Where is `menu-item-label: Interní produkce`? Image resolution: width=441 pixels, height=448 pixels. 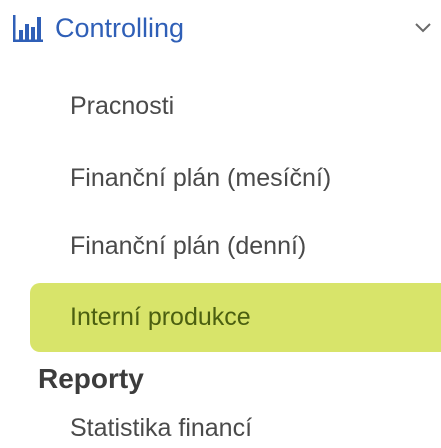 menu-item-label: Interní produkce is located at coordinates (160, 317).